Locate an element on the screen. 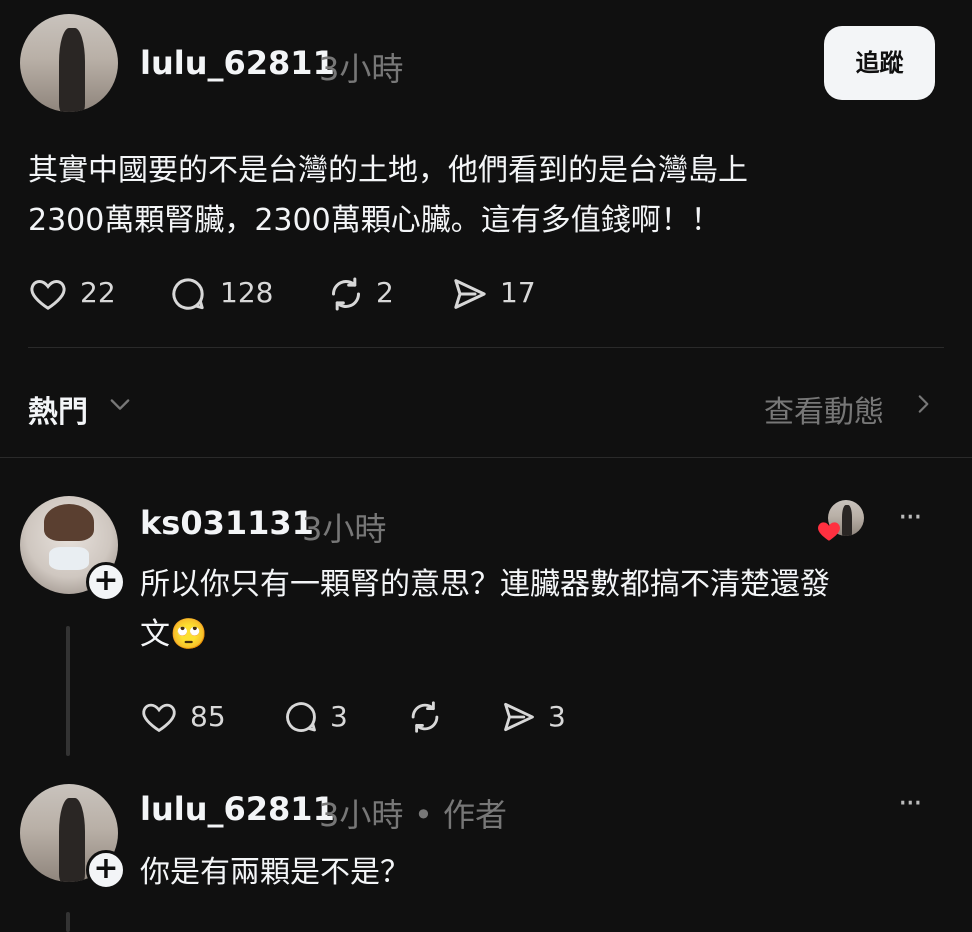 The height and width of the screenshot is (932, 972). repost-count: 2 is located at coordinates (385, 292).